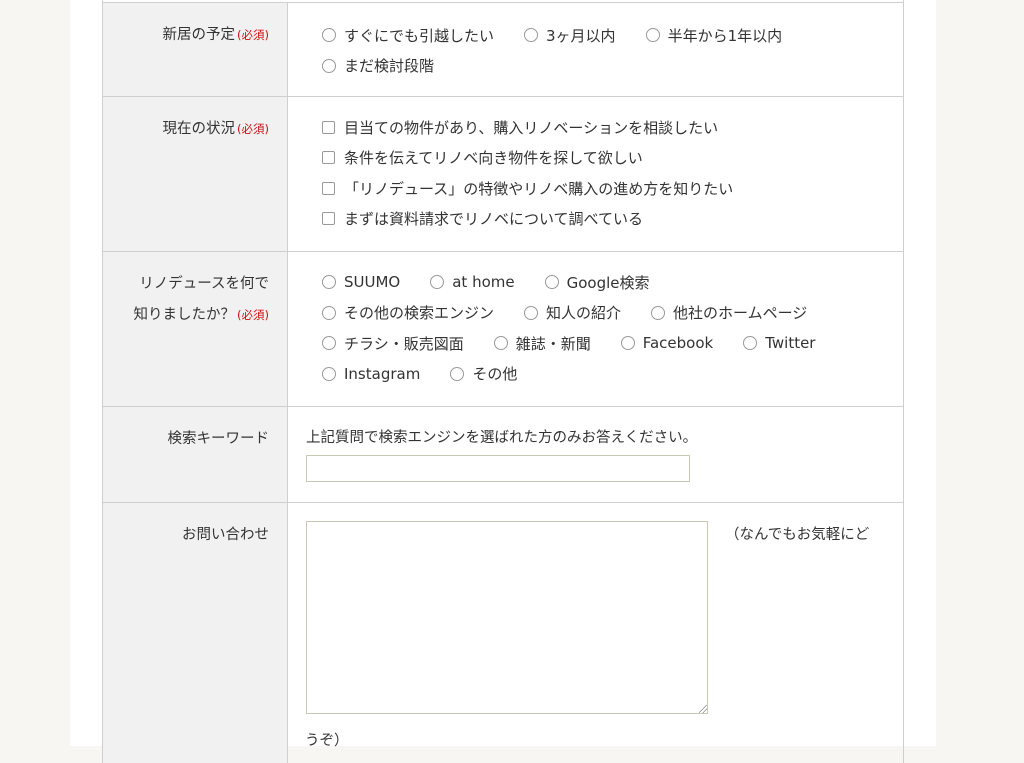 The image size is (1024, 763). What do you see at coordinates (713, 35) in the screenshot?
I see `radio-move-half-year: 半年から1年以内` at bounding box center [713, 35].